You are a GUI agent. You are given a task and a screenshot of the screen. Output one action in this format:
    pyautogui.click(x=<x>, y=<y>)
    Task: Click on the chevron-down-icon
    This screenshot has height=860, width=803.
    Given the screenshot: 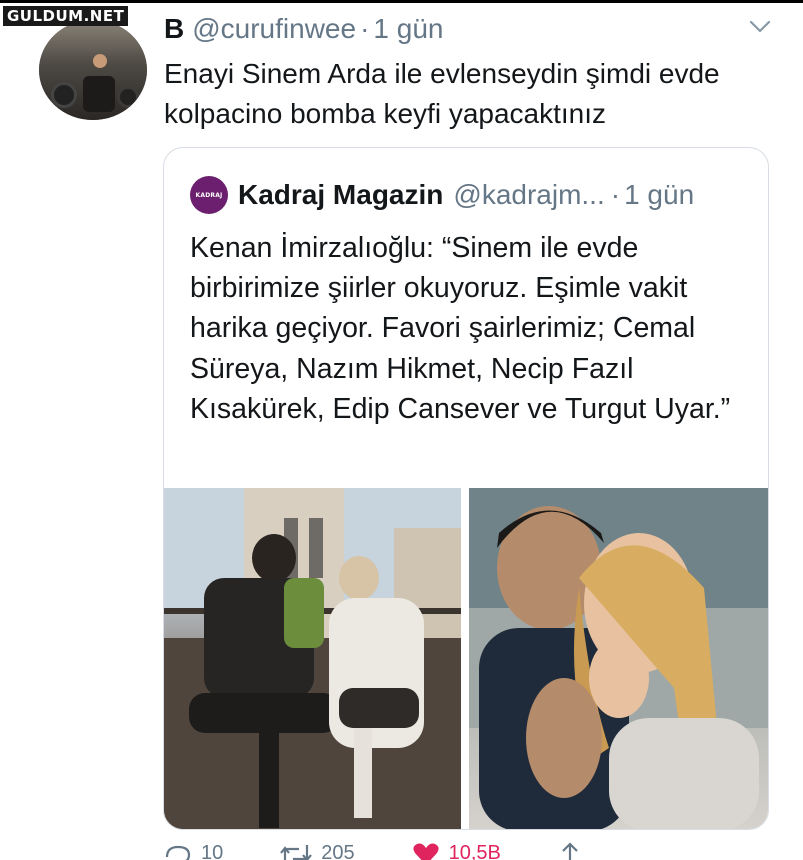 What is the action you would take?
    pyautogui.click(x=760, y=27)
    